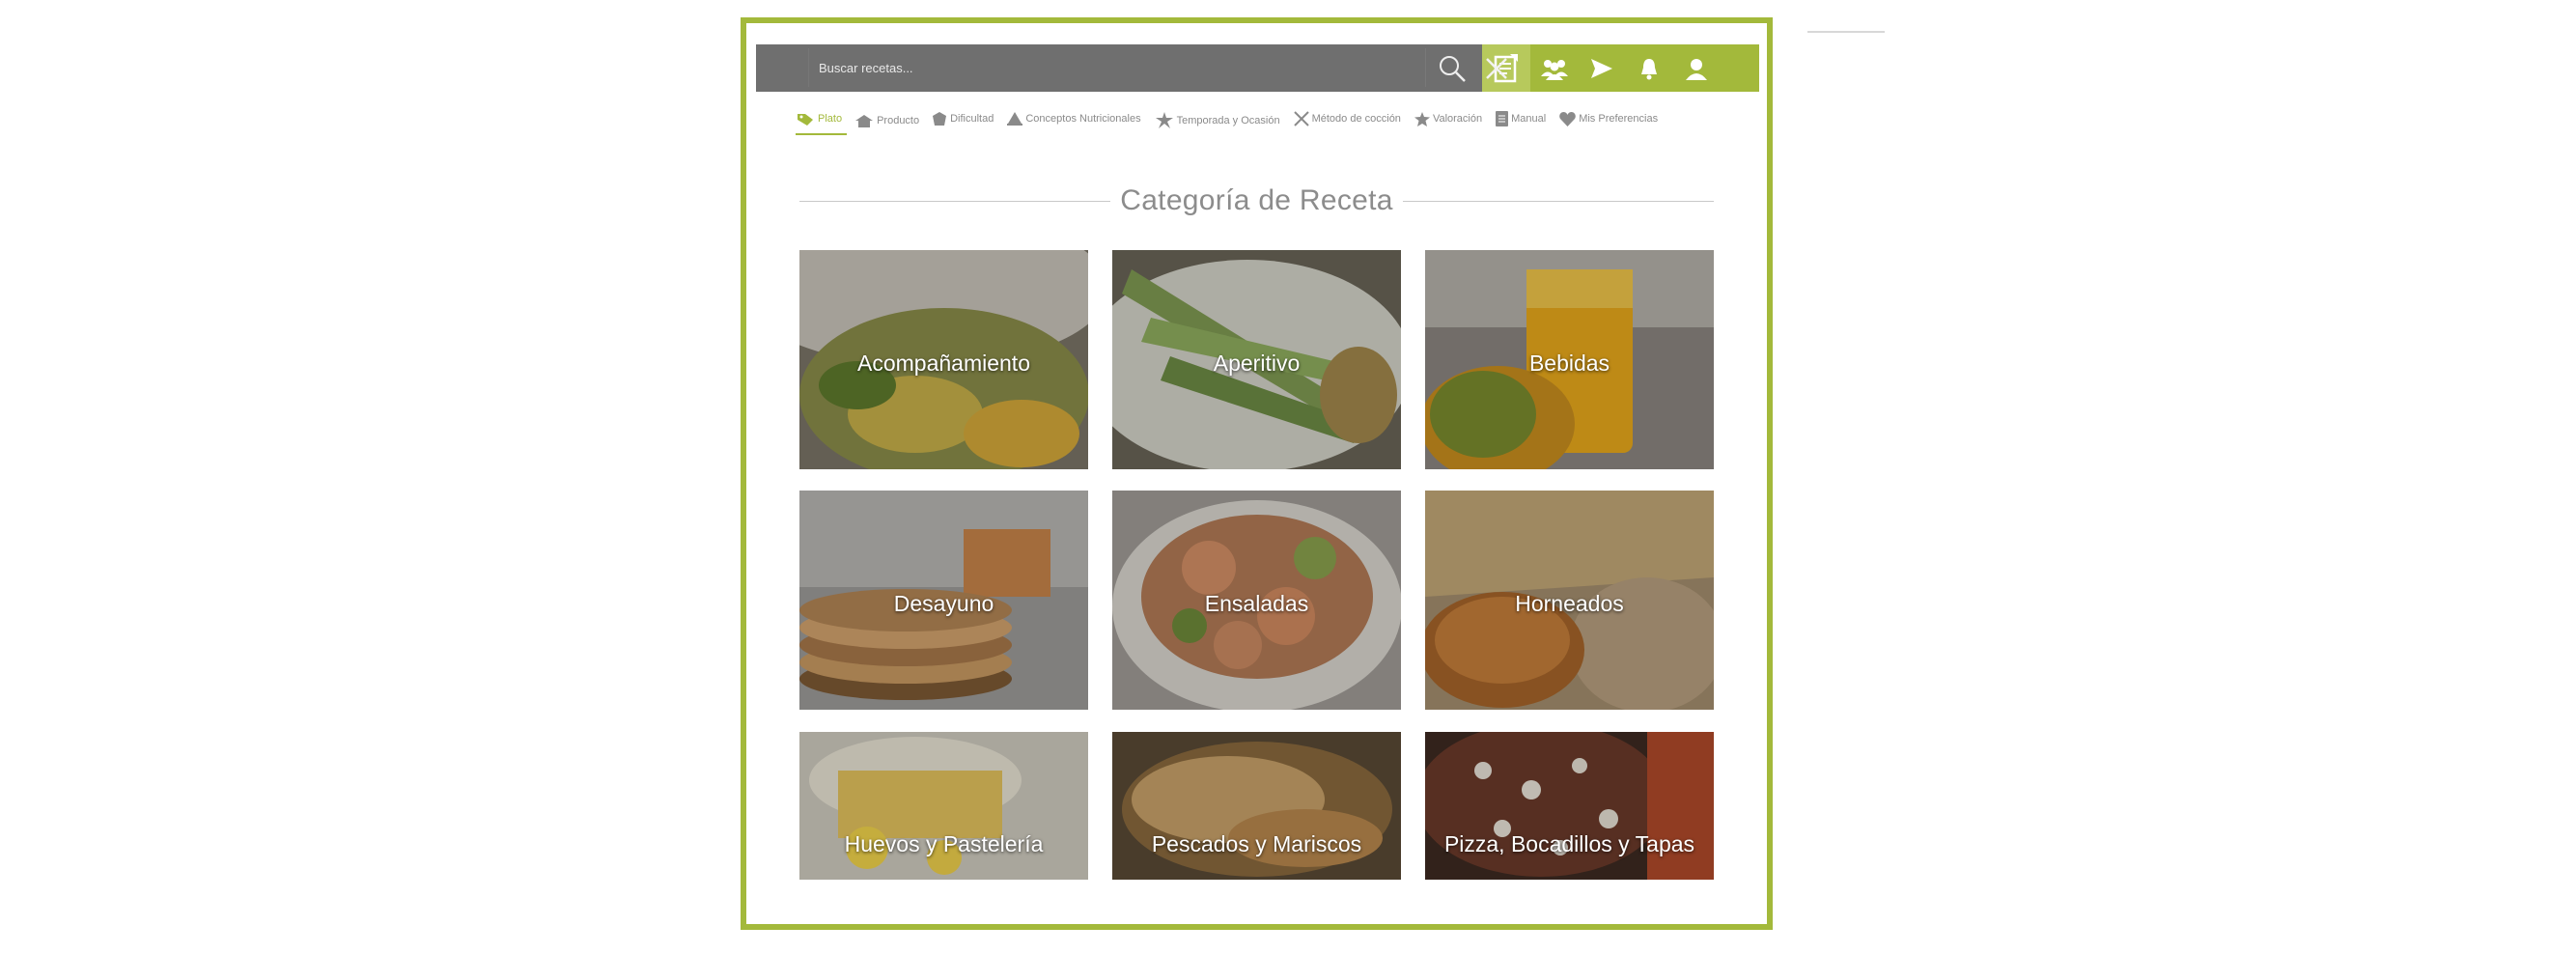  I want to click on category-tile-horneados: Horneados, so click(1570, 600).